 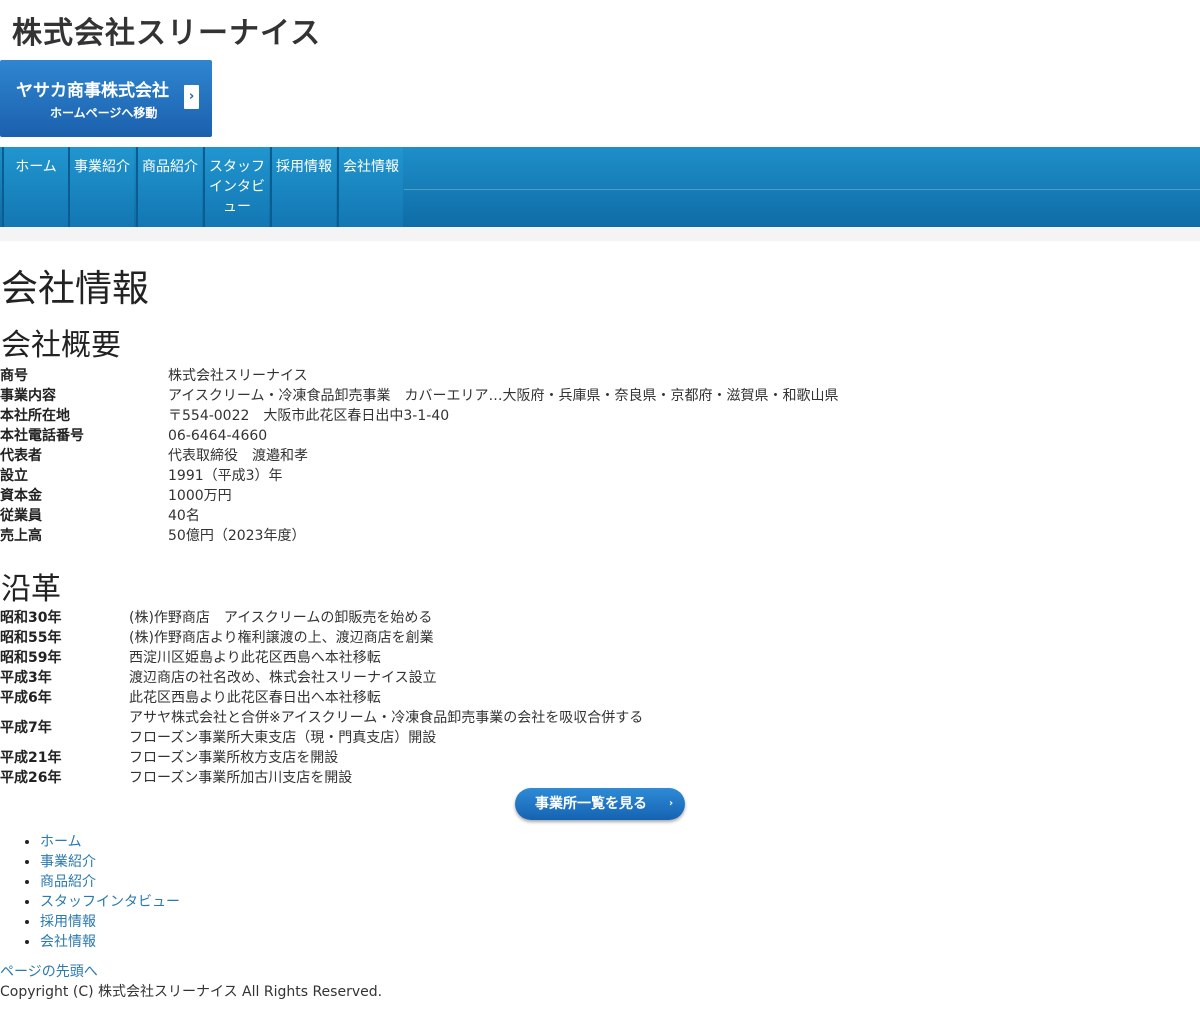 I want to click on table-row: 昭和55年 (株)作野商店より権利譲渡の上、渡辺商店を創業, so click(x=321, y=638).